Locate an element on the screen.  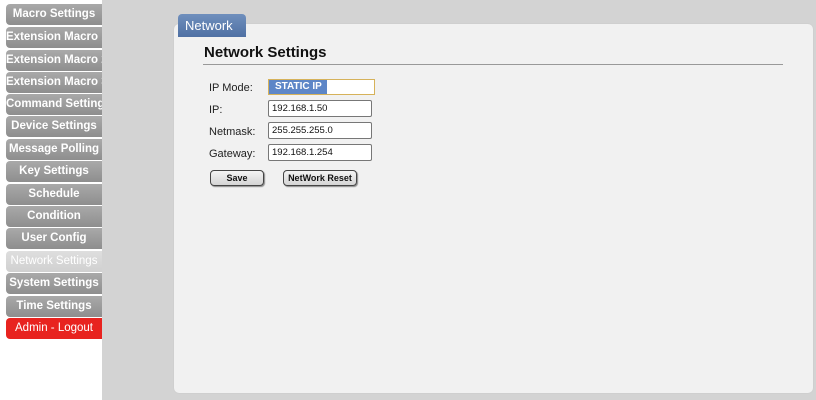
gateway-label: Gateway: is located at coordinates (232, 154).